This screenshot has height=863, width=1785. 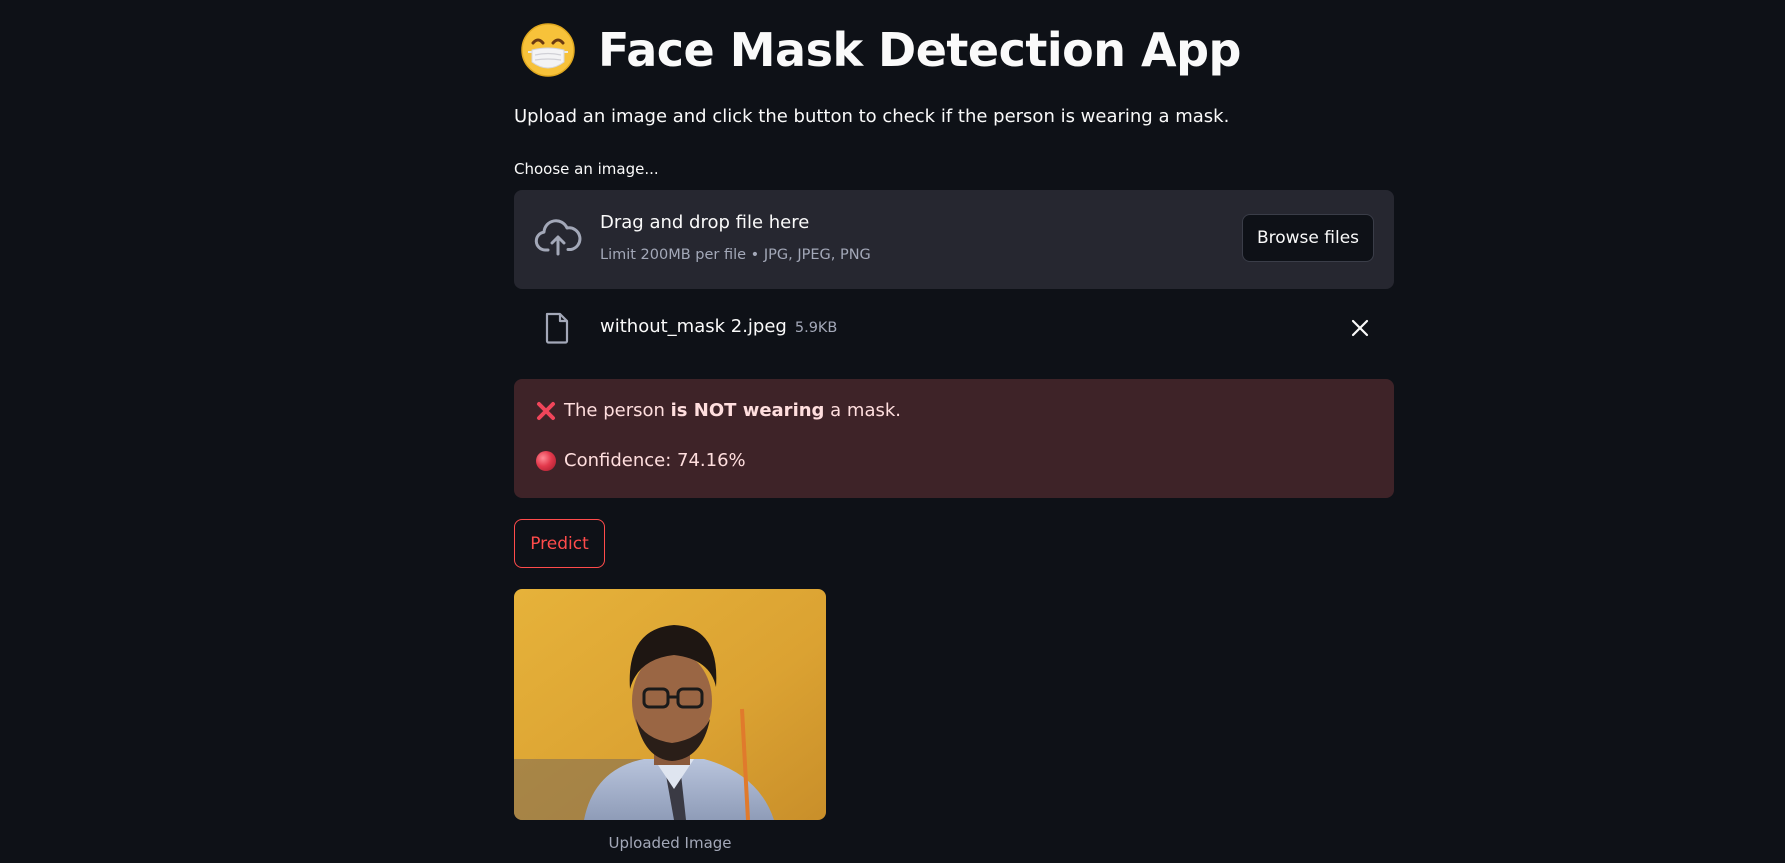 What do you see at coordinates (816, 328) in the screenshot?
I see `file-size: 5.9KB` at bounding box center [816, 328].